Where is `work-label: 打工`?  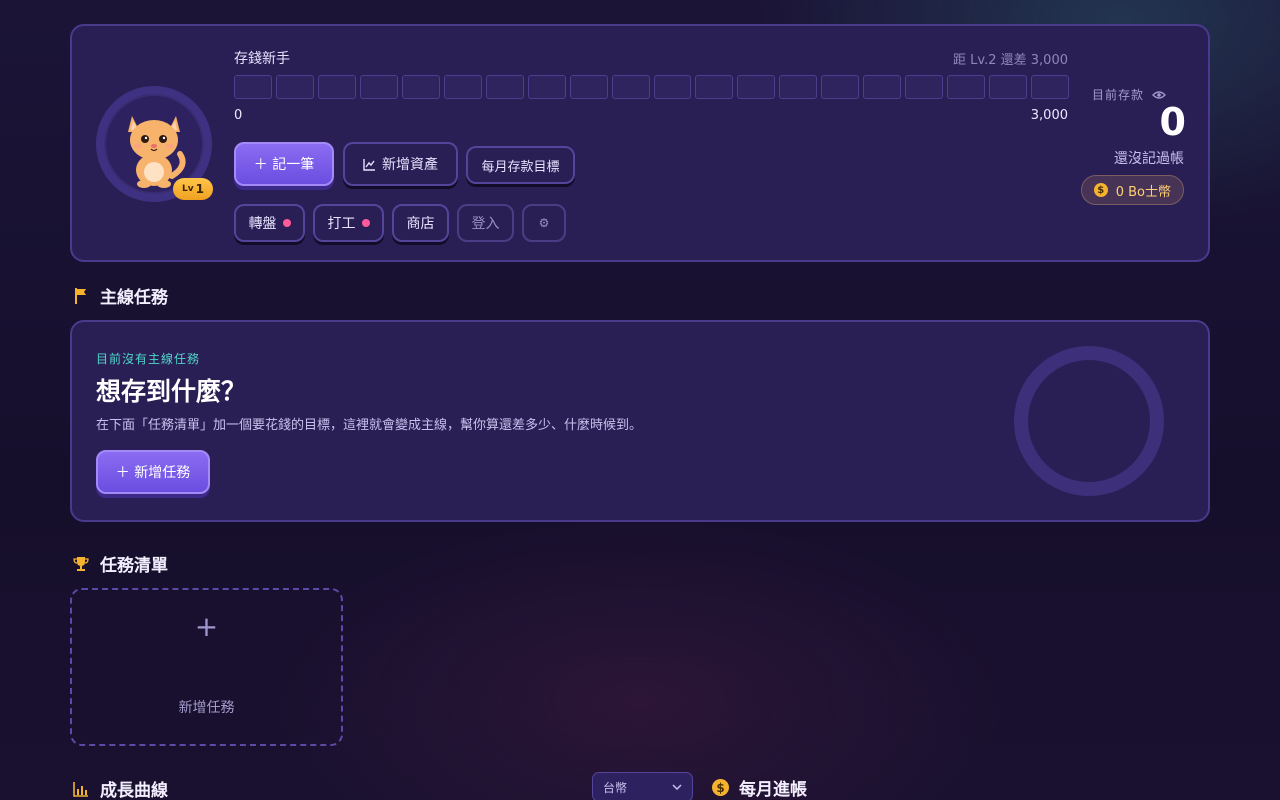
work-label: 打工 is located at coordinates (341, 224).